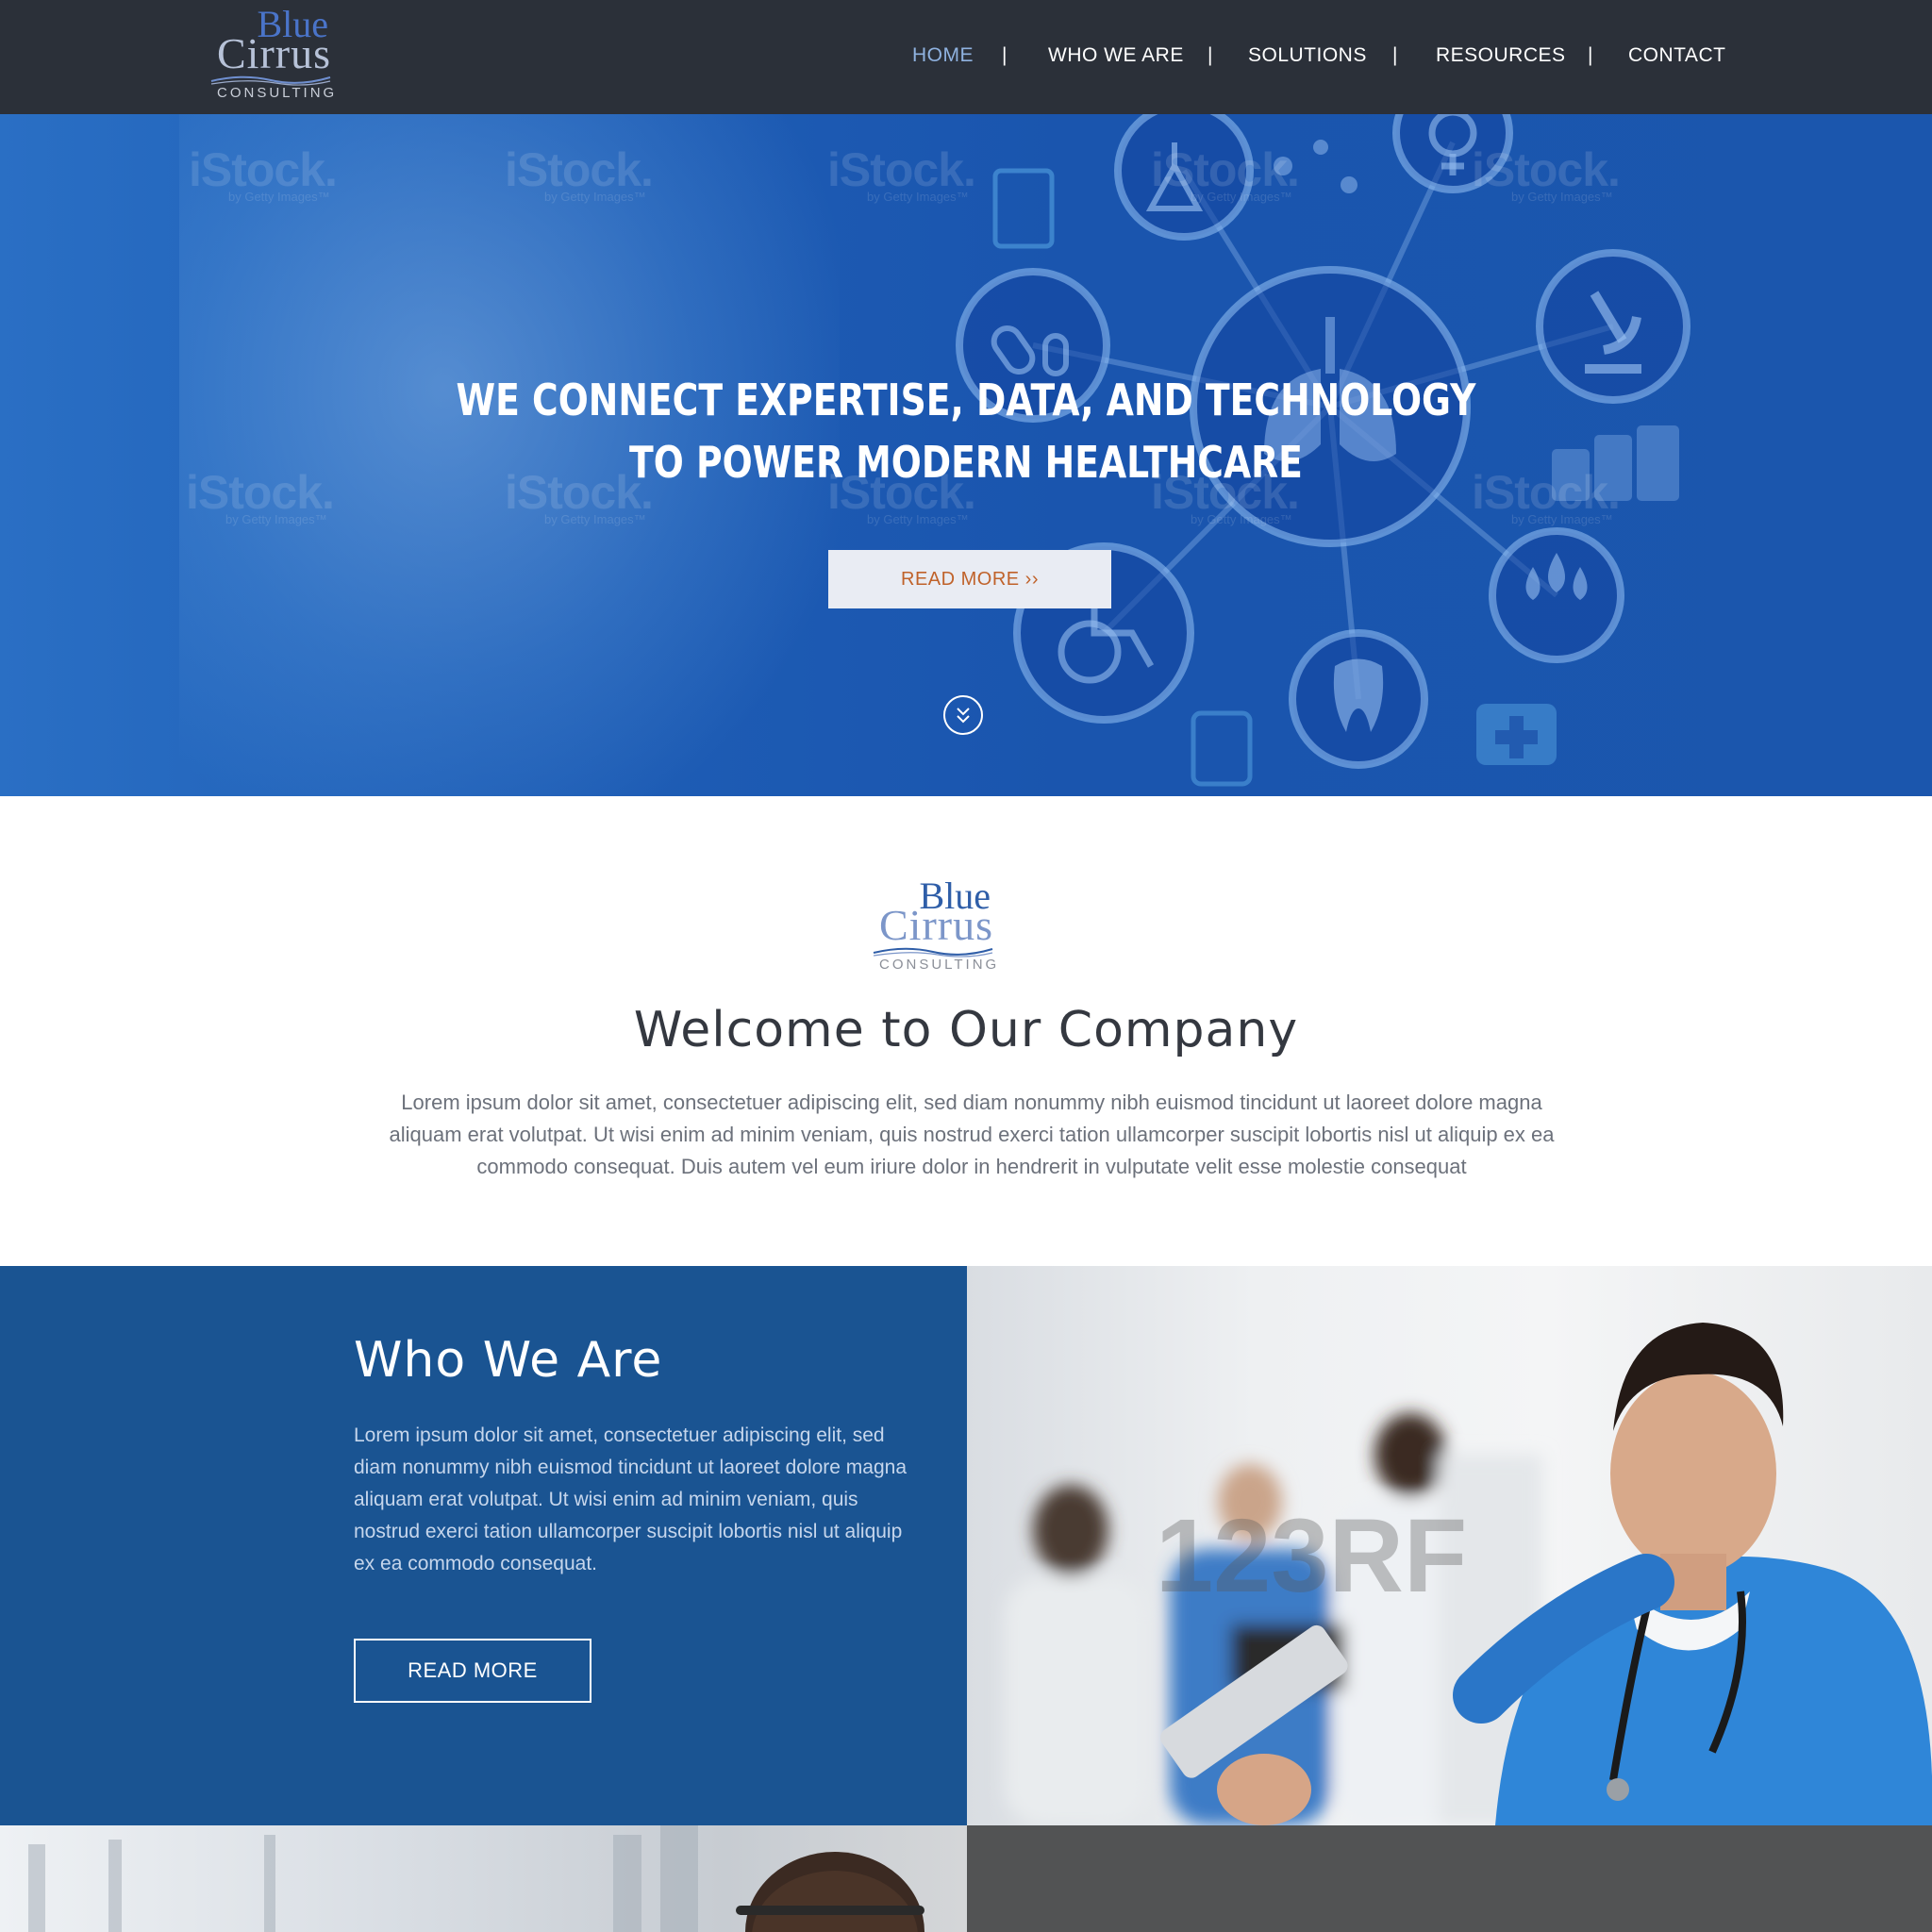 The width and height of the screenshot is (1932, 1932). Describe the element at coordinates (1116, 56) in the screenshot. I see `nav-item-who-we-are: WHO WE ARE` at that location.